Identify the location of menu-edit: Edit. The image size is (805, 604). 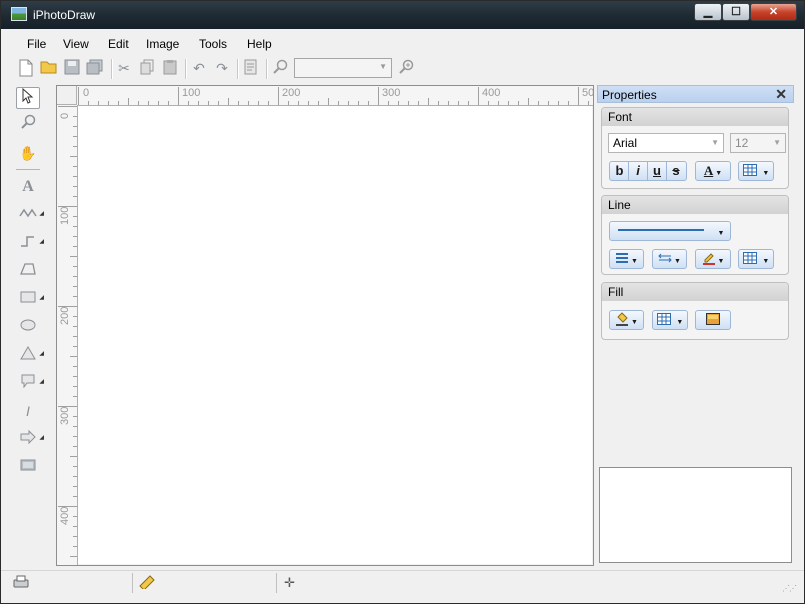
(118, 44).